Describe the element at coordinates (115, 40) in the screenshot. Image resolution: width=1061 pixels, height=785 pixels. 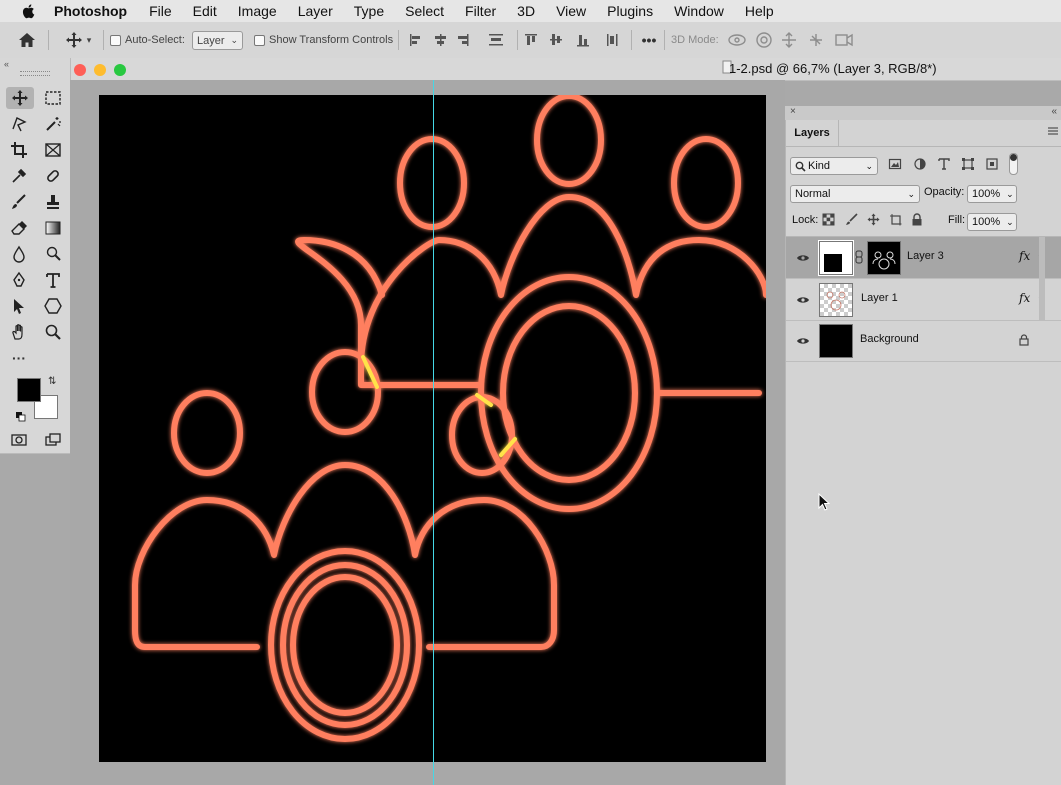
I see `auto-select-check` at that location.